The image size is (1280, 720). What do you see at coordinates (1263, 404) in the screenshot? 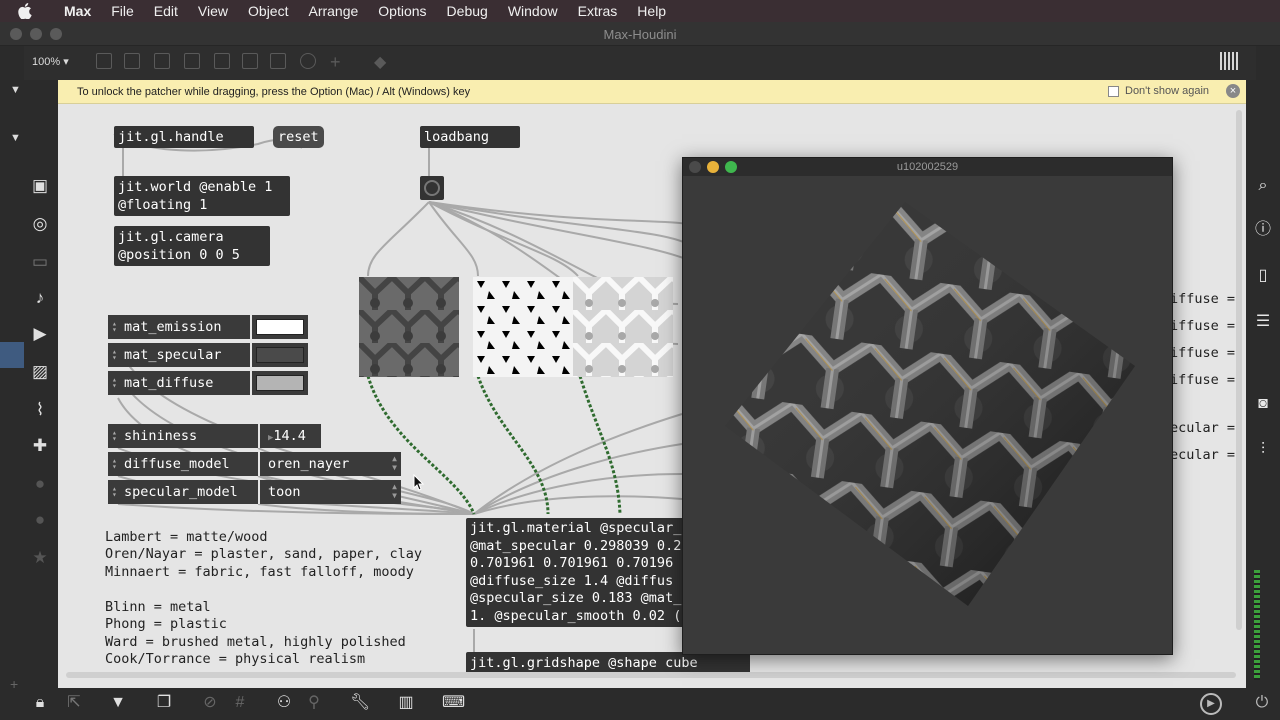
I see `camera-icon: ◙` at bounding box center [1263, 404].